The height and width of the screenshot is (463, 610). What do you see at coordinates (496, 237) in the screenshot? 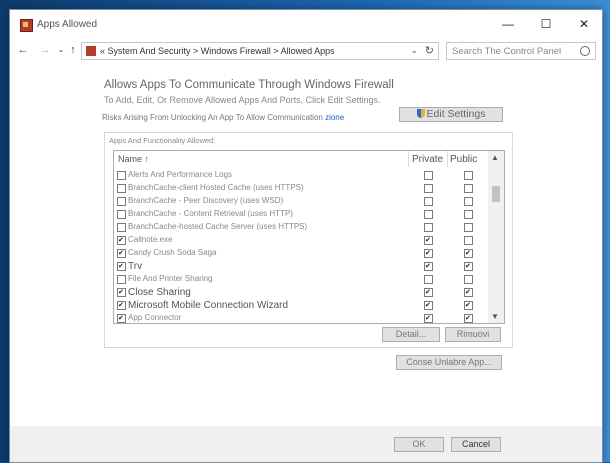
I see `vertical-scrollbar: ▲ ▼` at bounding box center [496, 237].